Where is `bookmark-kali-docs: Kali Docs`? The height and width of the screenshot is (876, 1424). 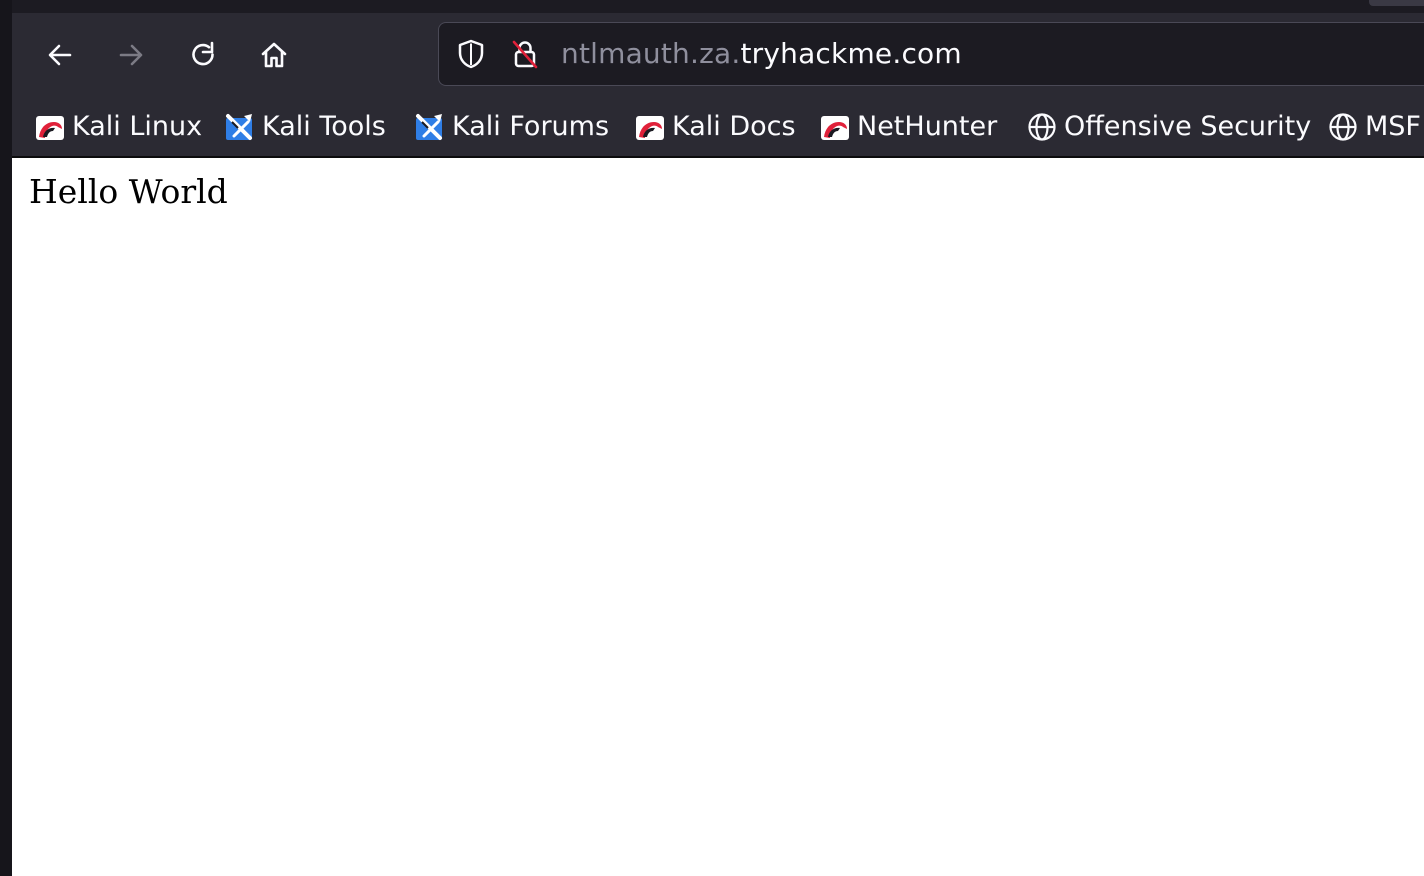
bookmark-kali-docs: Kali Docs is located at coordinates (715, 126).